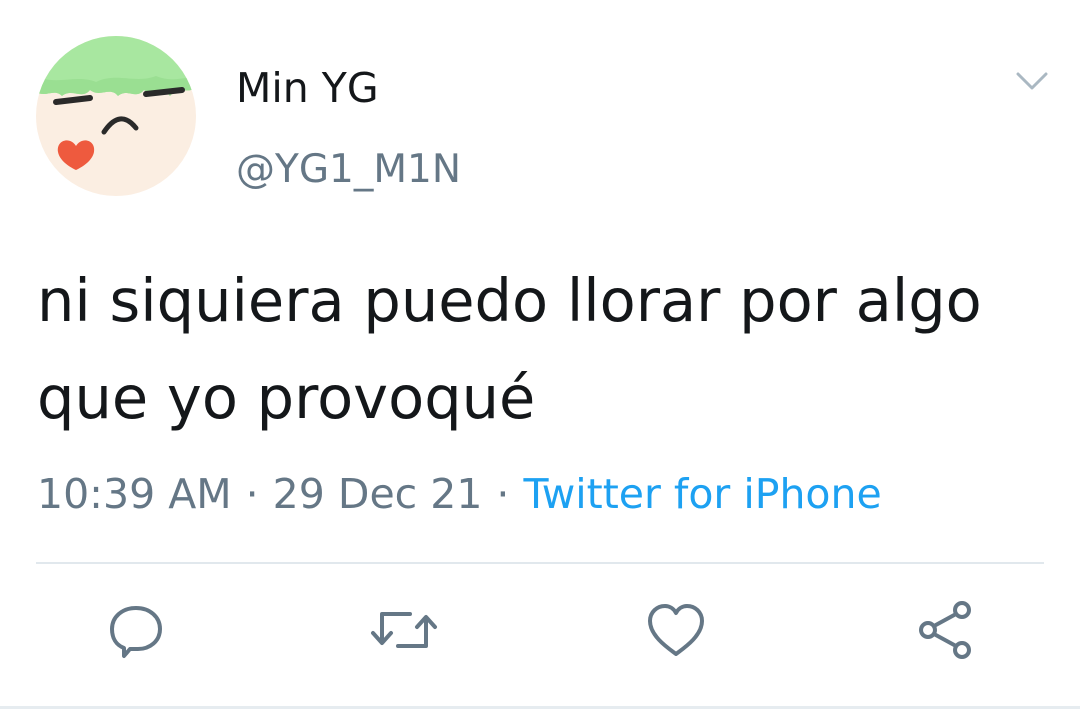 The width and height of the screenshot is (1080, 709). I want to click on tweet-metadata: 10:39 AM · 29 Dec 21 · Twitter for iPhone, so click(459, 494).